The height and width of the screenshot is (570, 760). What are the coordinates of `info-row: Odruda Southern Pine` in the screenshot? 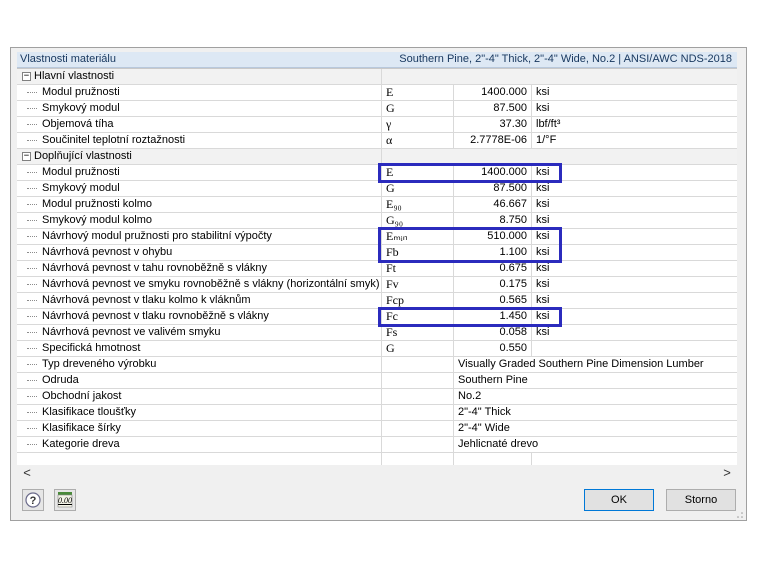 It's located at (377, 381).